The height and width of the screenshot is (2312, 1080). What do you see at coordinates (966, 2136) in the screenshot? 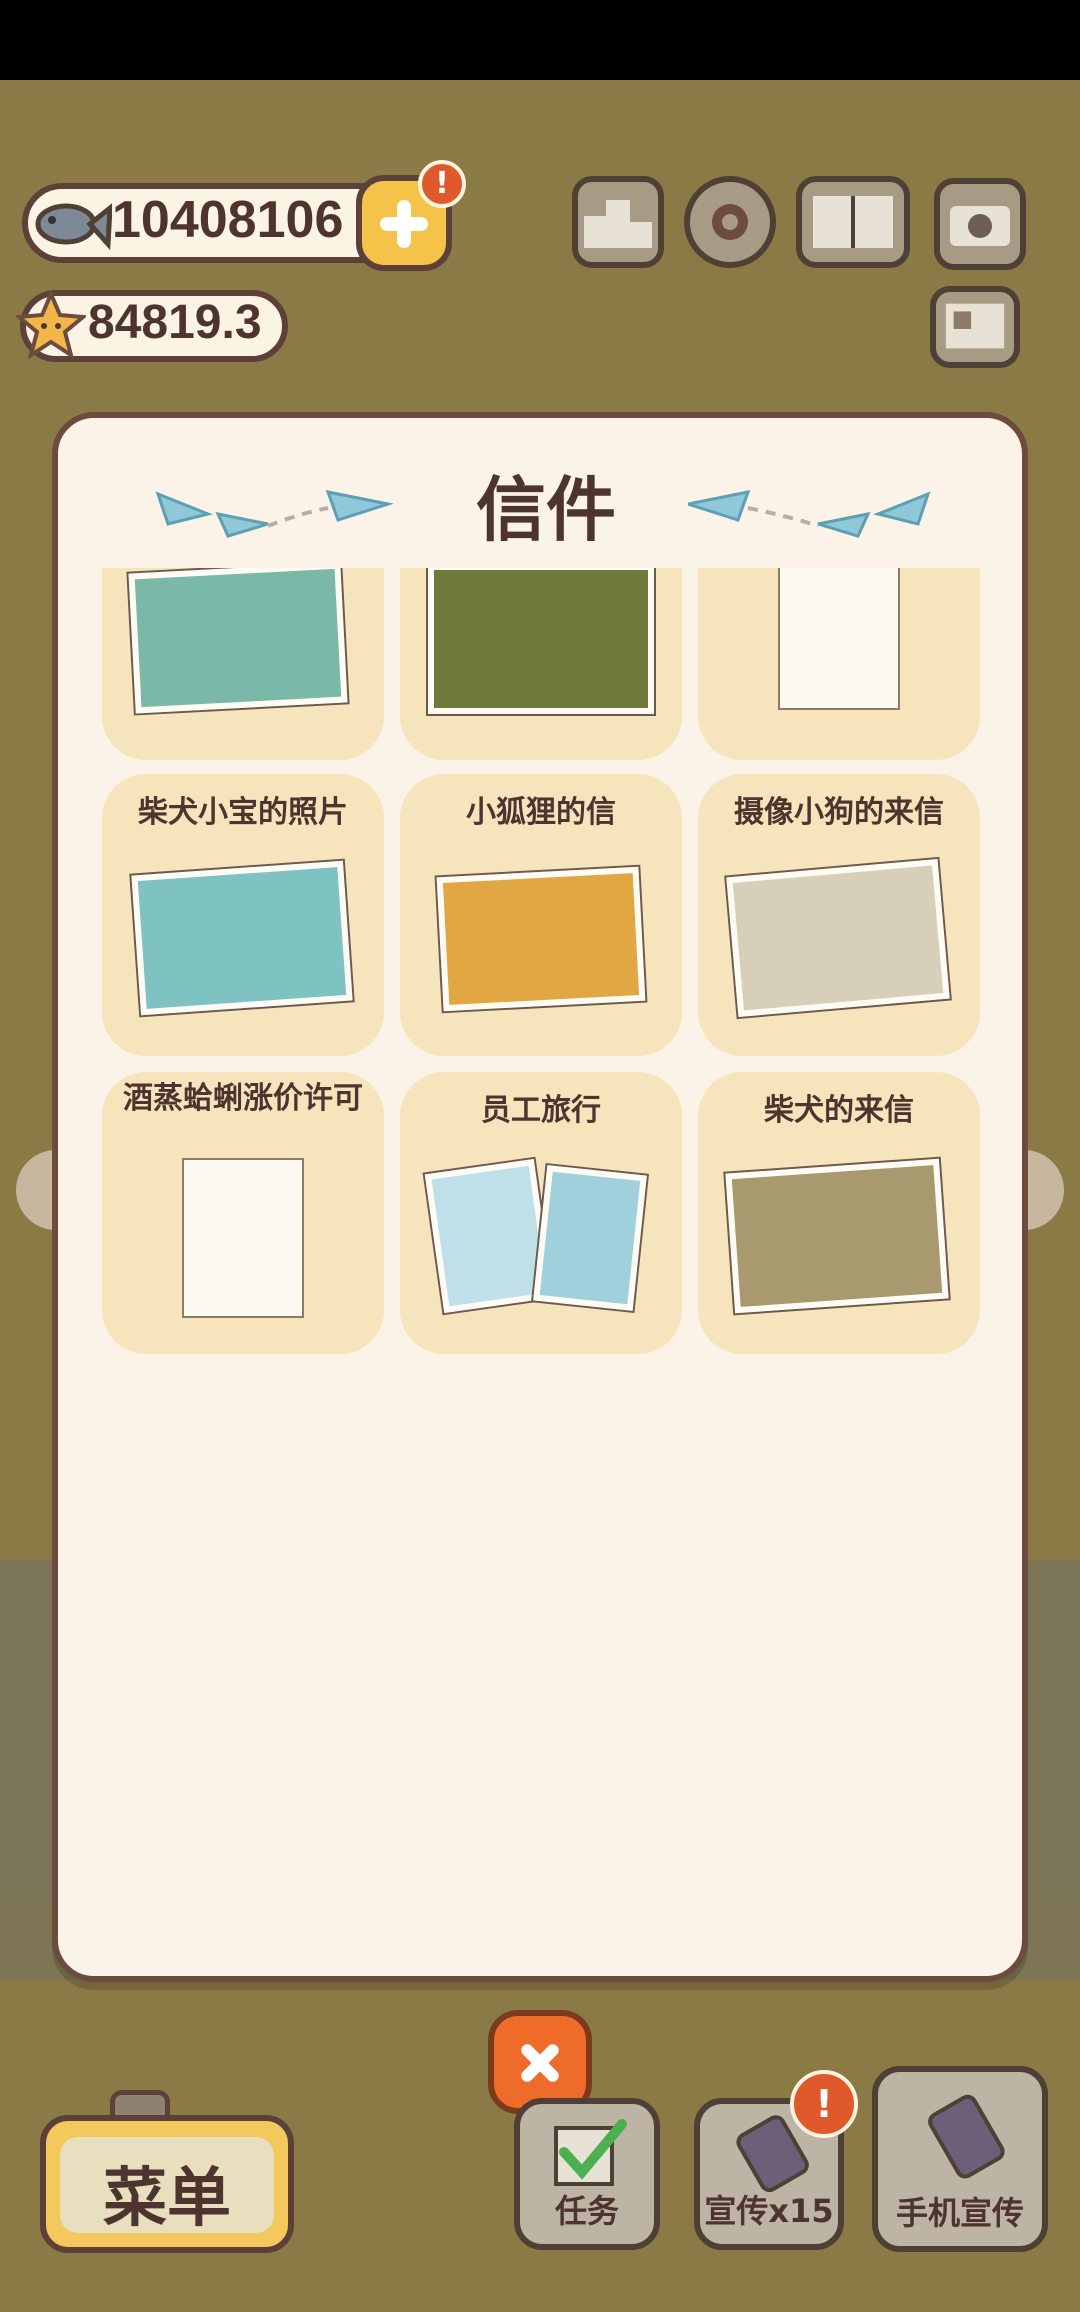
I see `phone-icon` at bounding box center [966, 2136].